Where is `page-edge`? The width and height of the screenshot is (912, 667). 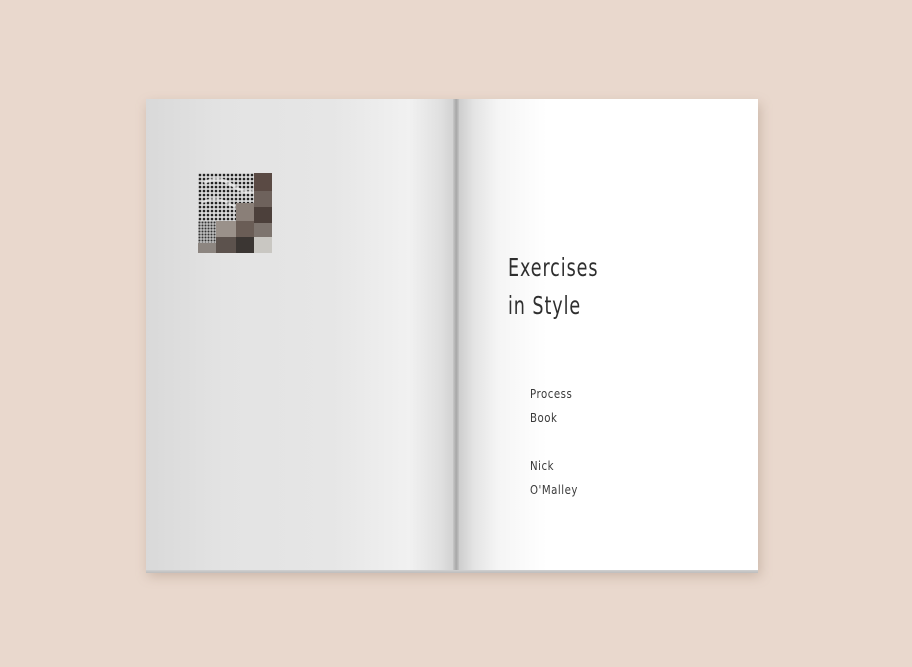
page-edge is located at coordinates (452, 571).